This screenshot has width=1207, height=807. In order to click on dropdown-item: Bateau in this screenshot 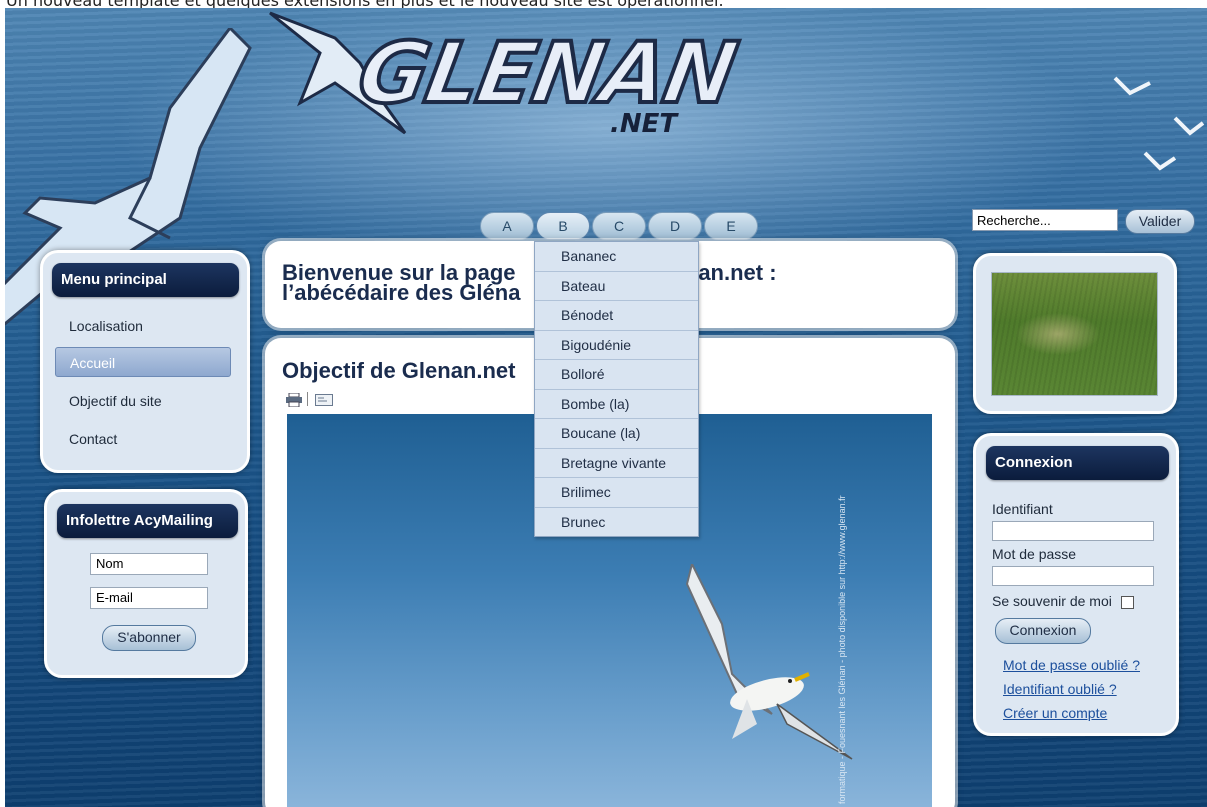, I will do `click(616, 286)`.